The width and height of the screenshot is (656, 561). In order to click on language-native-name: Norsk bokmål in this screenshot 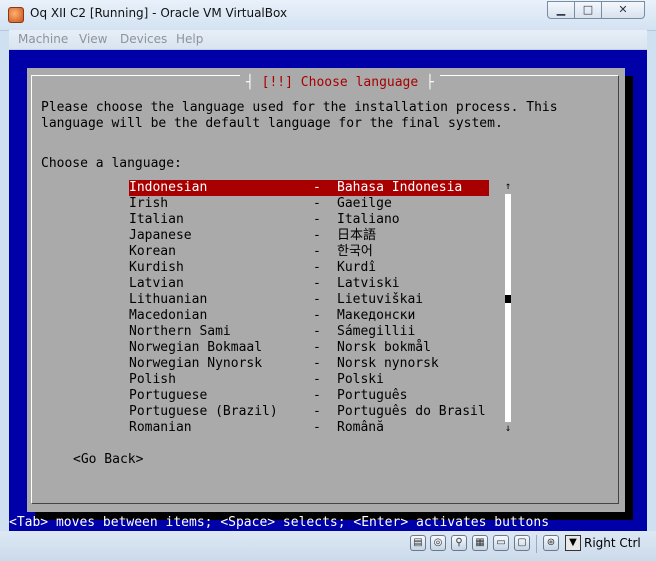, I will do `click(384, 347)`.